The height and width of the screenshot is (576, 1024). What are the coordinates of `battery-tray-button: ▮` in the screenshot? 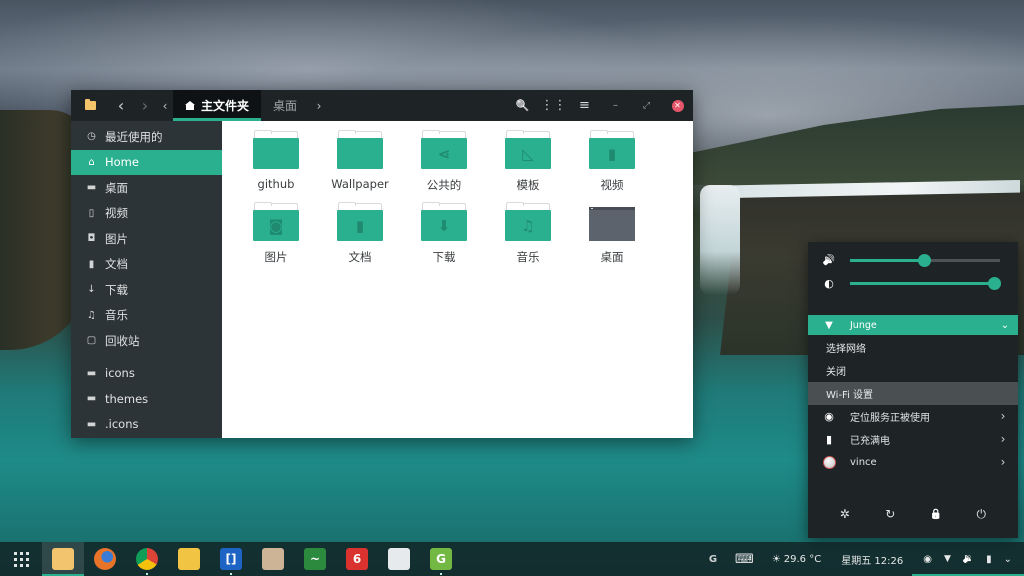 It's located at (989, 559).